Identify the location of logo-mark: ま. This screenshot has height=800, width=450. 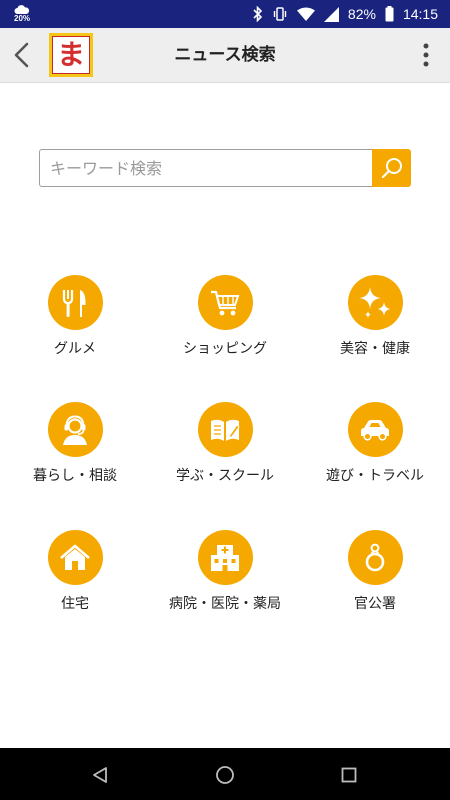
(71, 55).